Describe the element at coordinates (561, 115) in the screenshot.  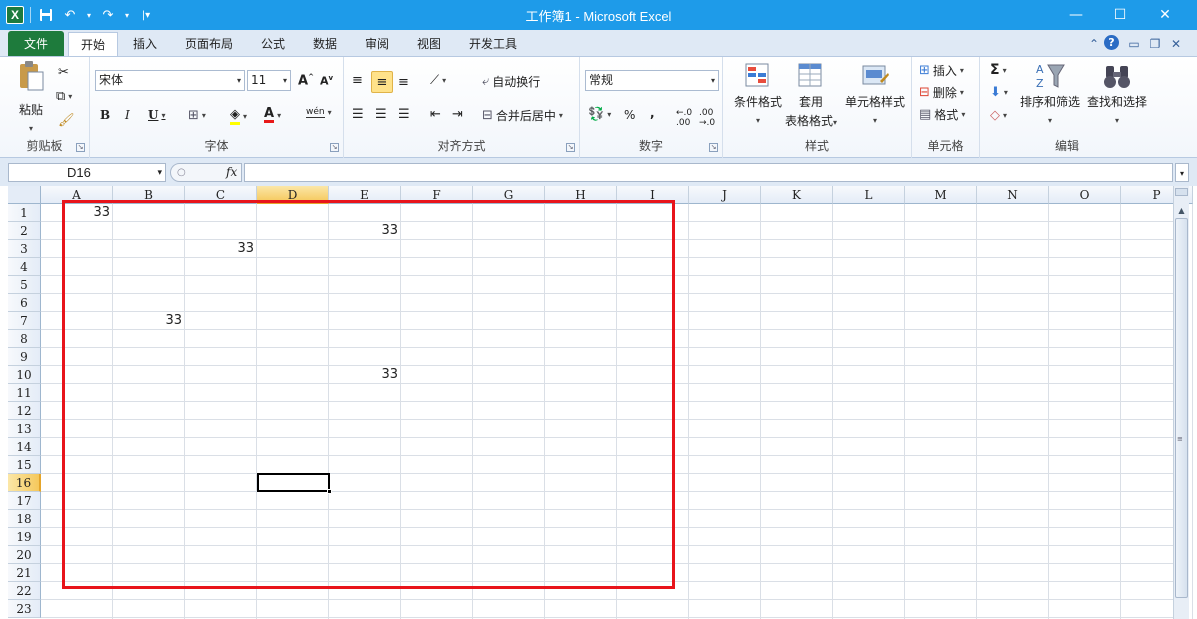
I see `merge-center-dropdown-icon: ▾` at that location.